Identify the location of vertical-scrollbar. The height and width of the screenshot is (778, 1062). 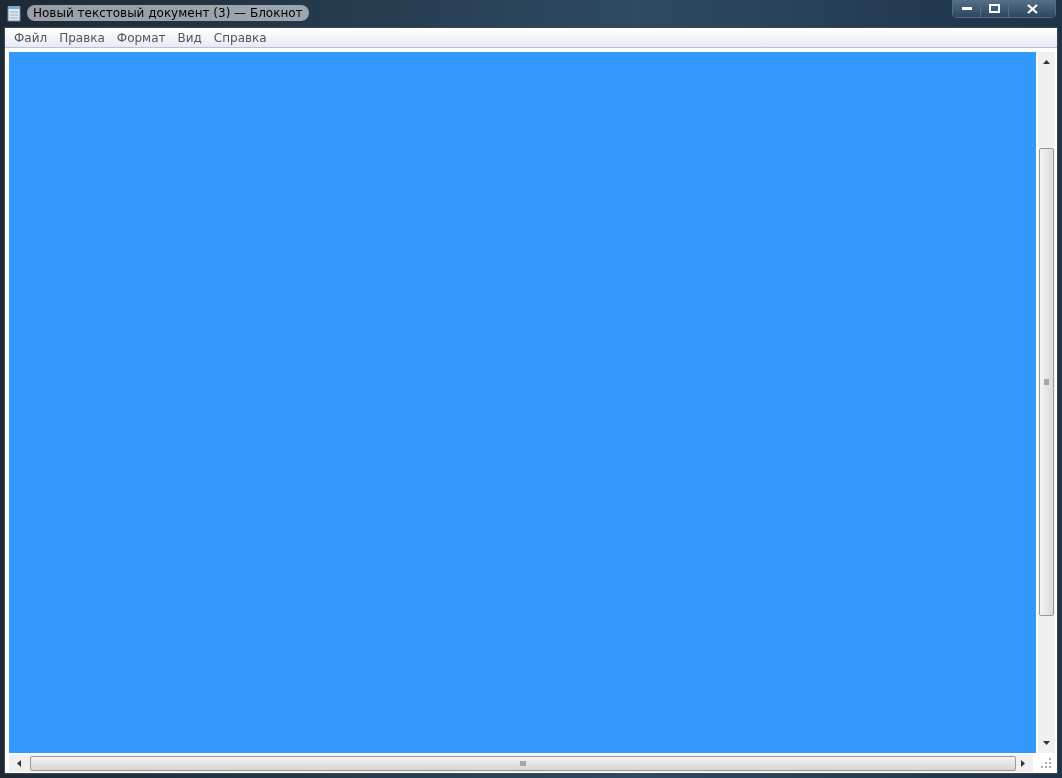
(1046, 402).